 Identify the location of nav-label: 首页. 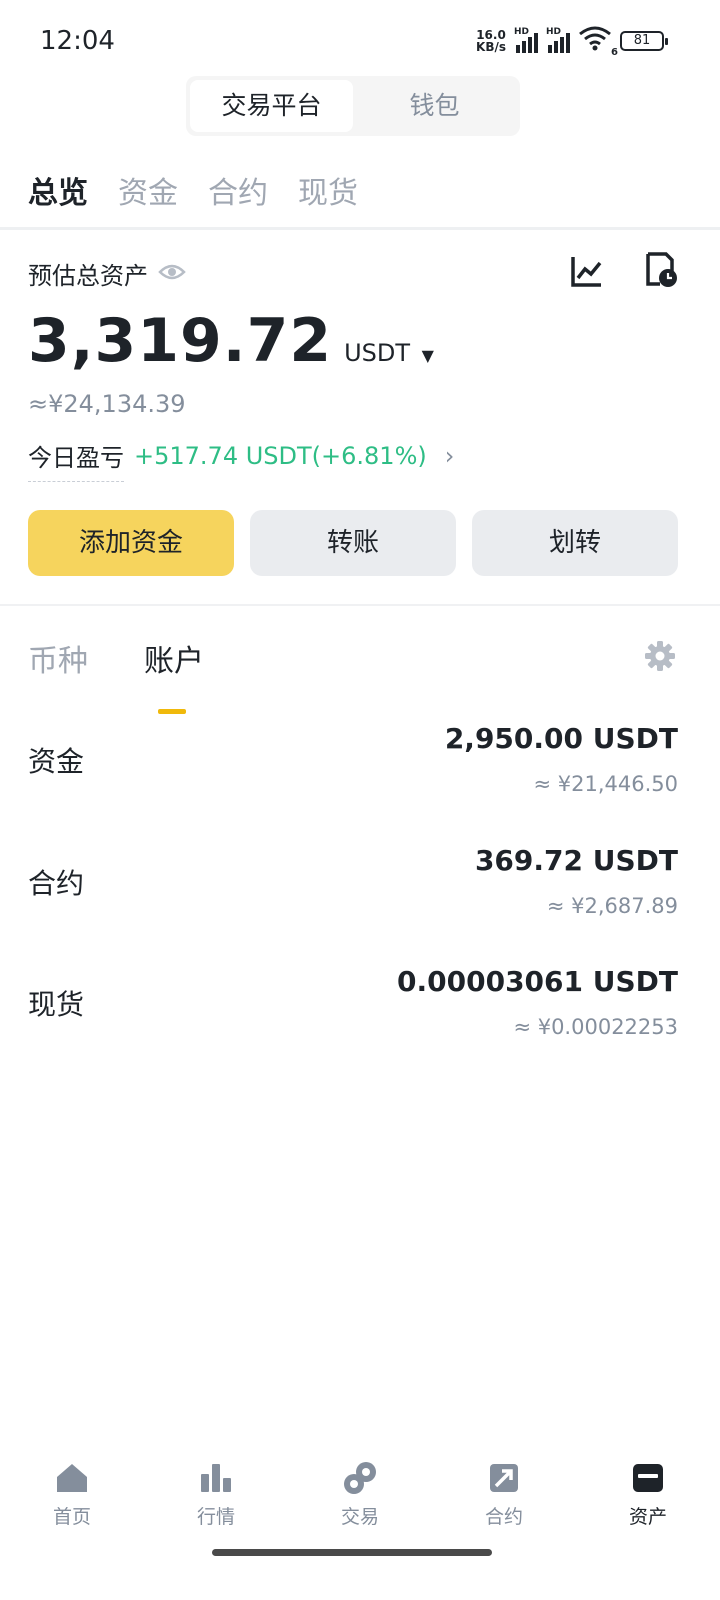
(71, 1517).